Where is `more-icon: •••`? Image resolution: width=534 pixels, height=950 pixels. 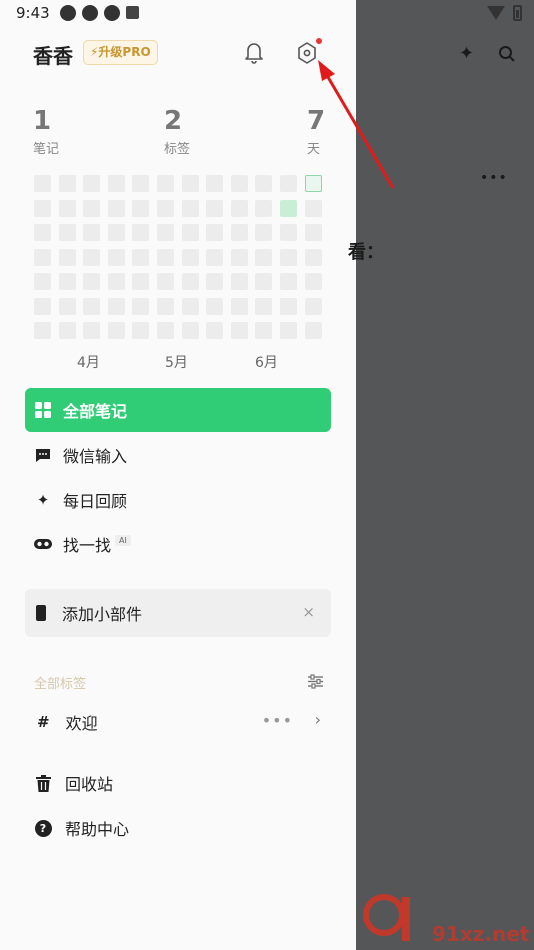 more-icon: ••• is located at coordinates (277, 720).